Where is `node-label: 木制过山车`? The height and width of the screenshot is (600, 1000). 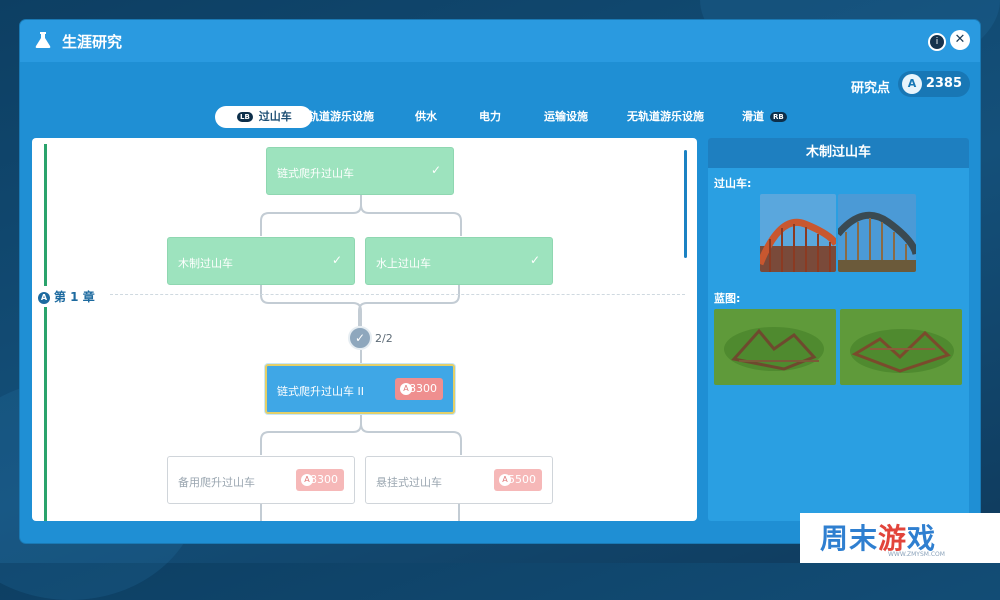
node-label: 木制过山车 is located at coordinates (205, 263).